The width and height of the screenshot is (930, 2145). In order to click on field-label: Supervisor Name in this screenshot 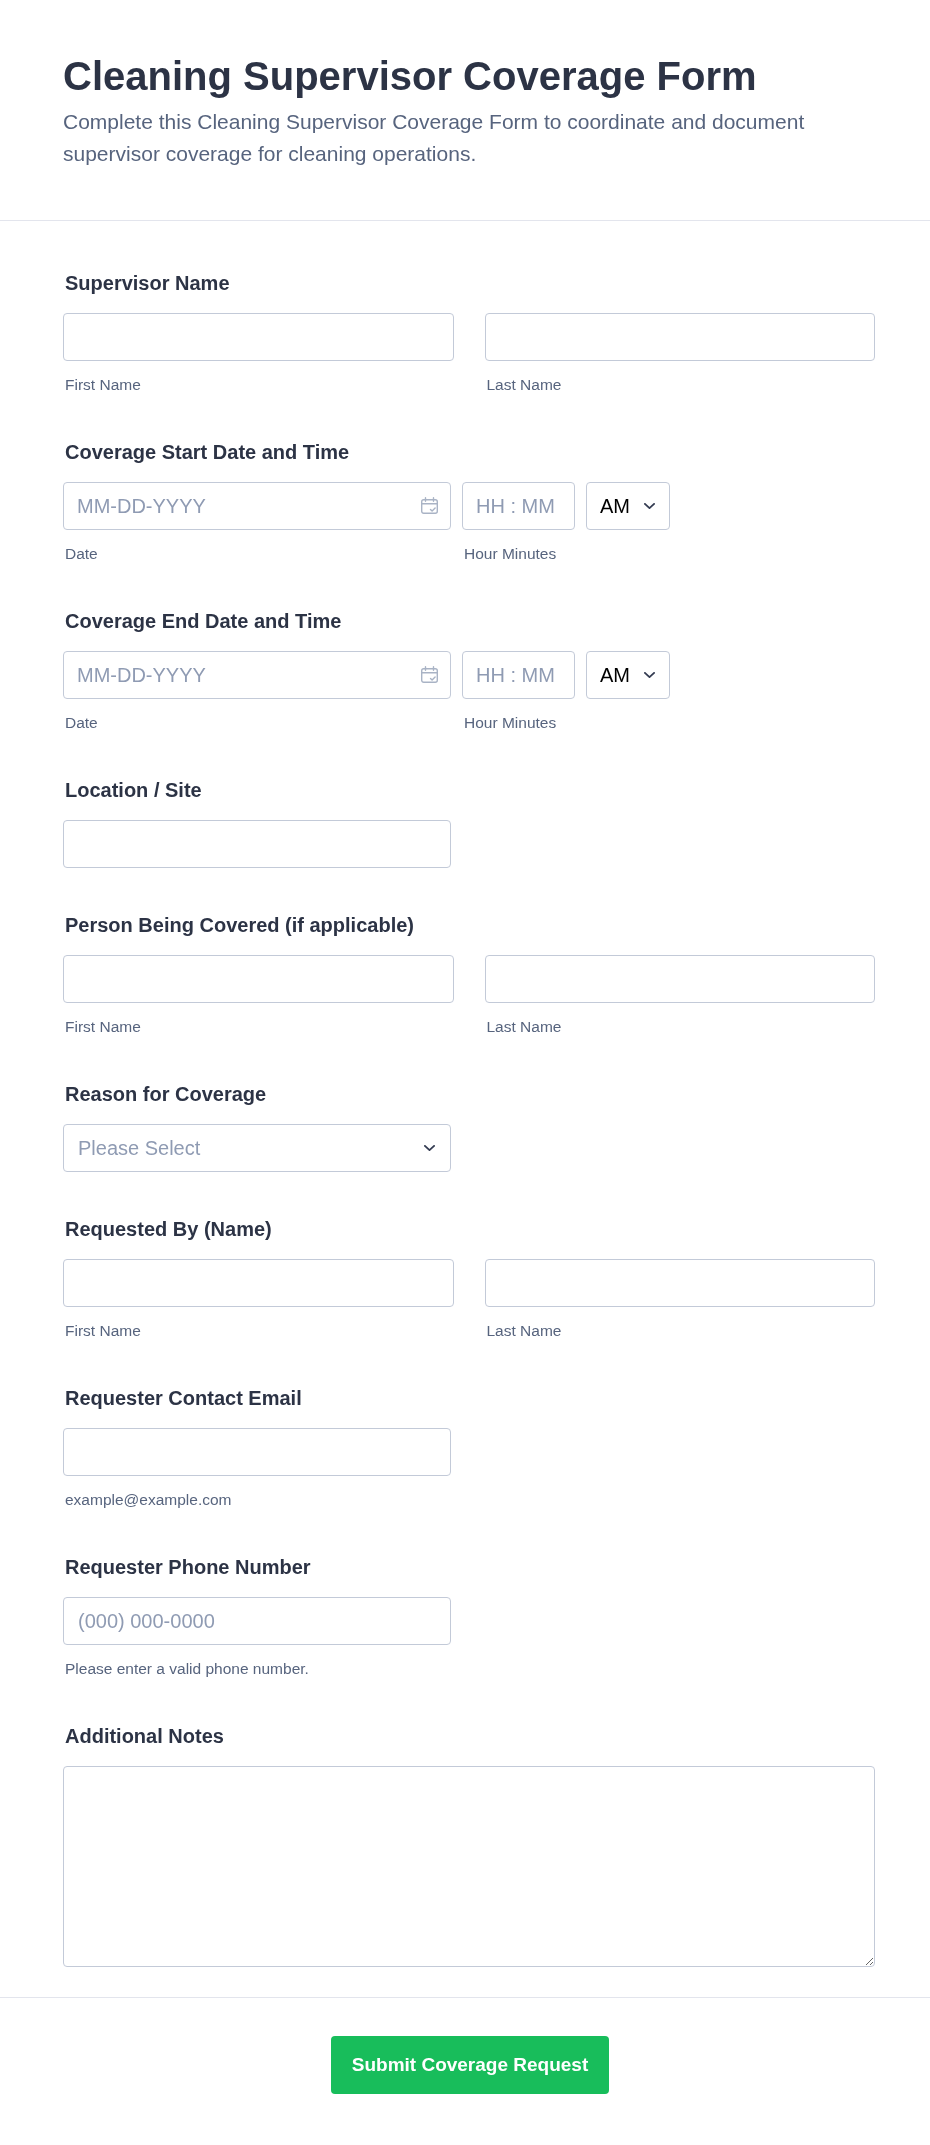, I will do `click(147, 283)`.